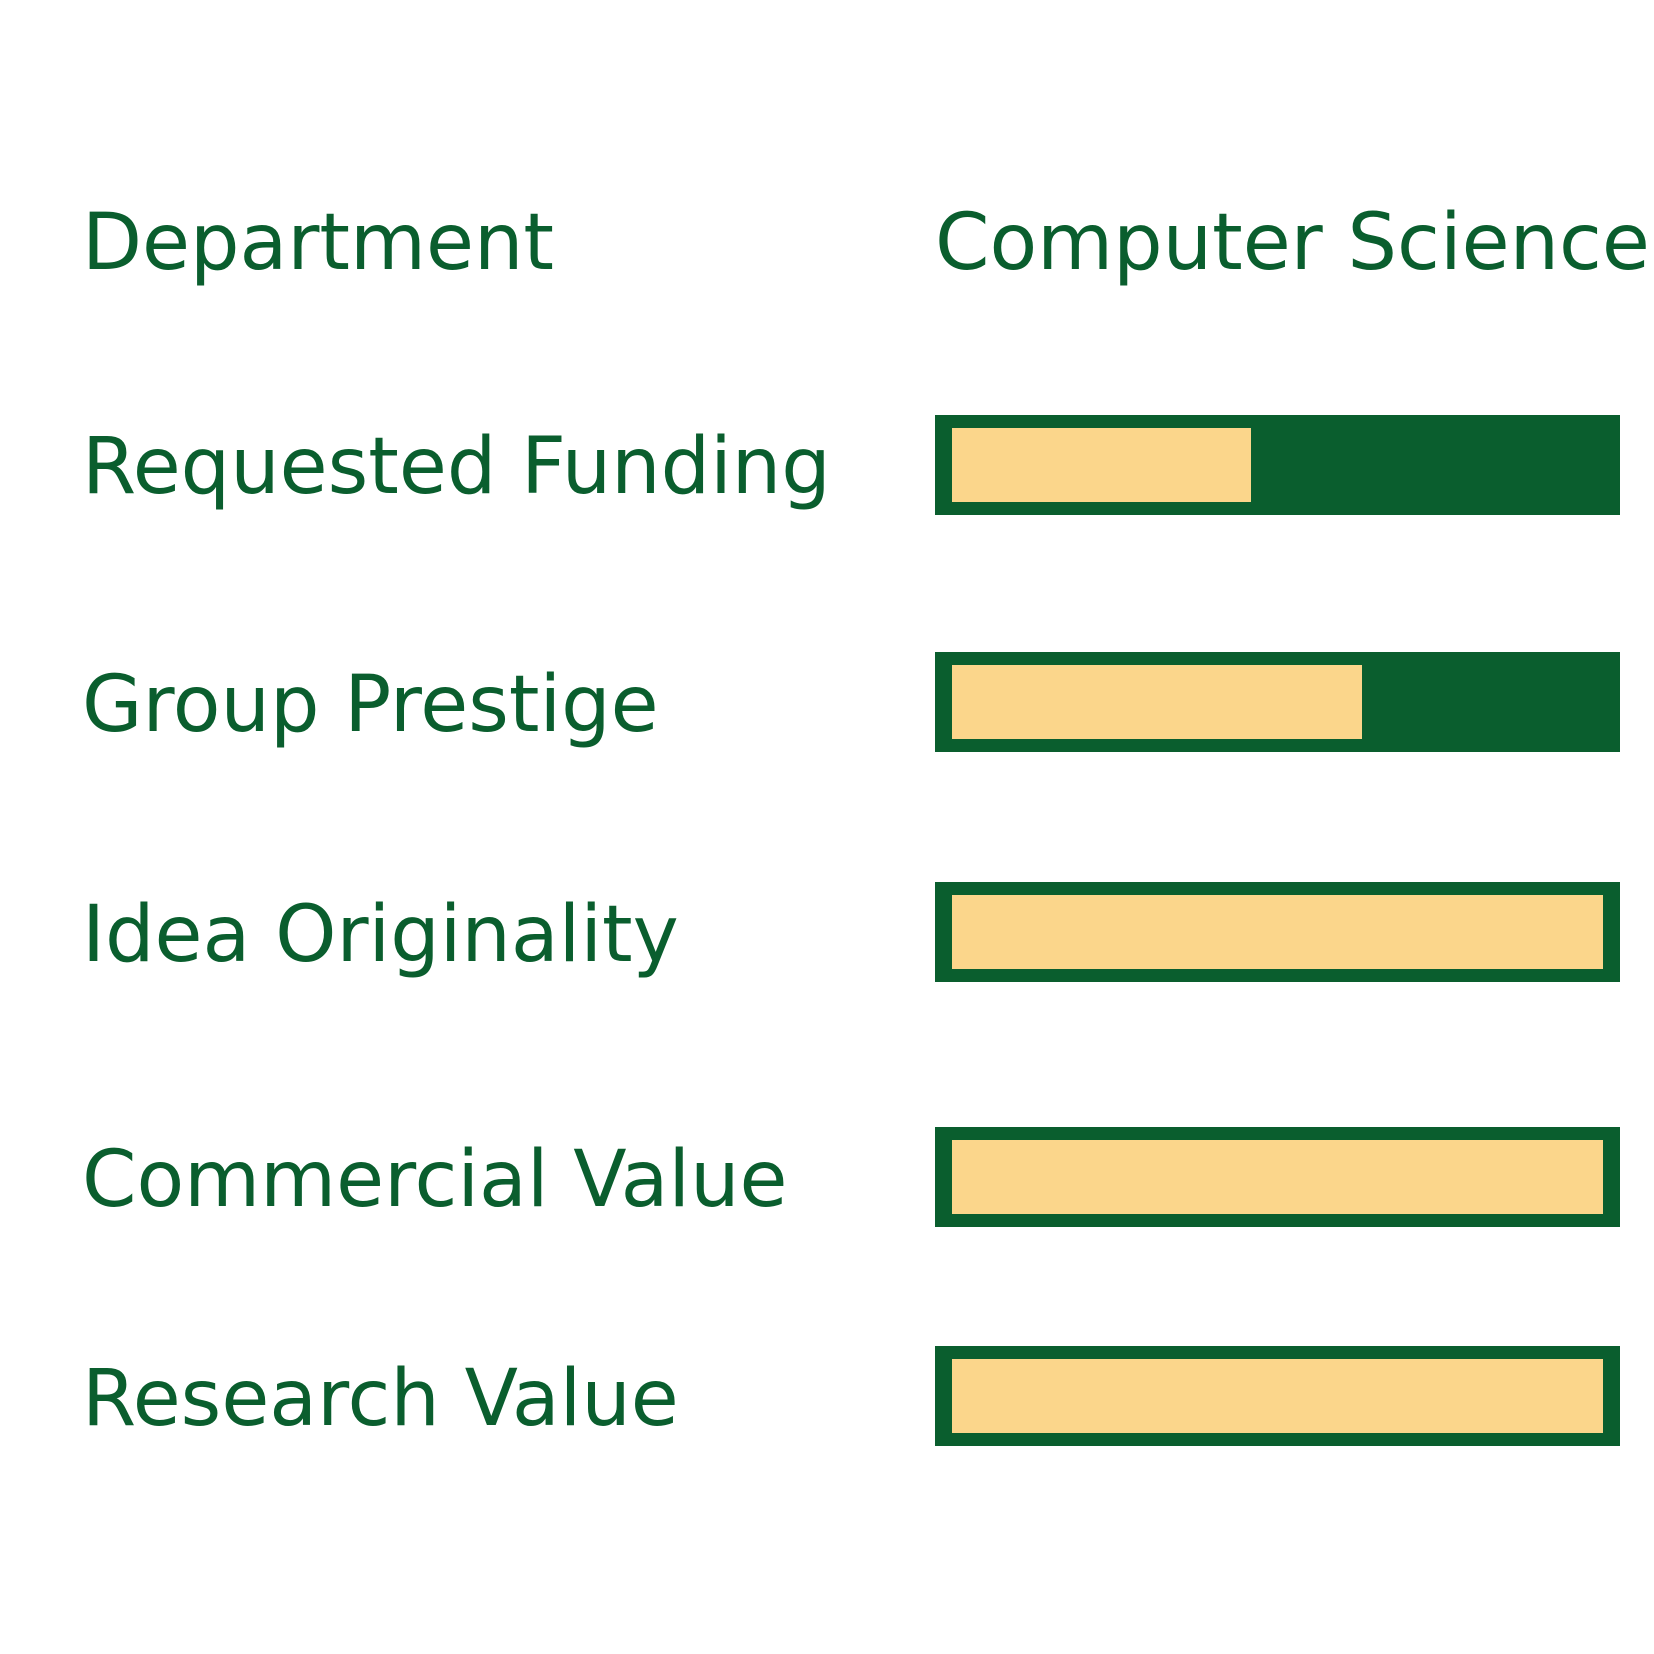  What do you see at coordinates (370, 705) in the screenshot?
I see `category-label-group-prestige: Group Prestige` at bounding box center [370, 705].